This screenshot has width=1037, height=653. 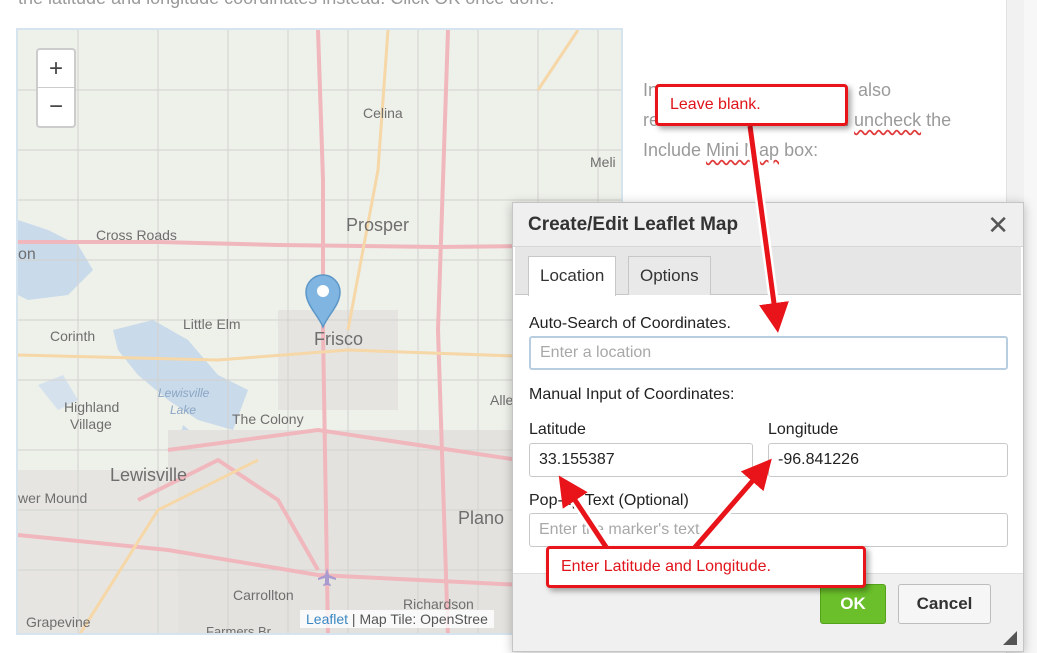 What do you see at coordinates (56, 69) in the screenshot?
I see `zoom-in-button: +` at bounding box center [56, 69].